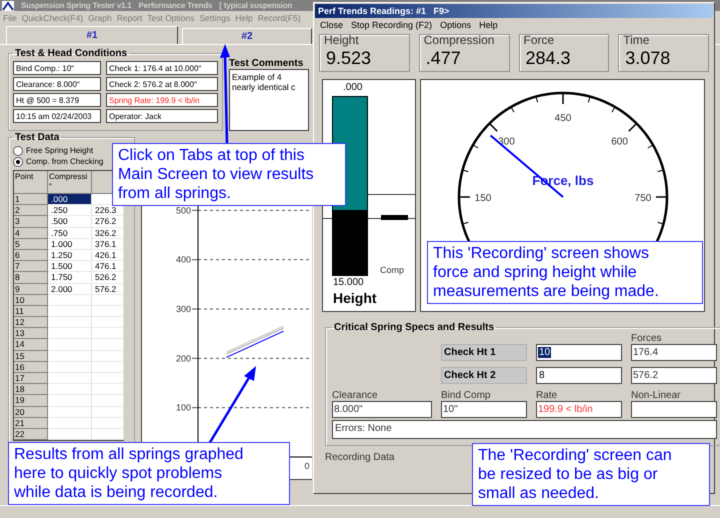 Image resolution: width=720 pixels, height=518 pixels. I want to click on table-cell: 576.2, so click(108, 289).